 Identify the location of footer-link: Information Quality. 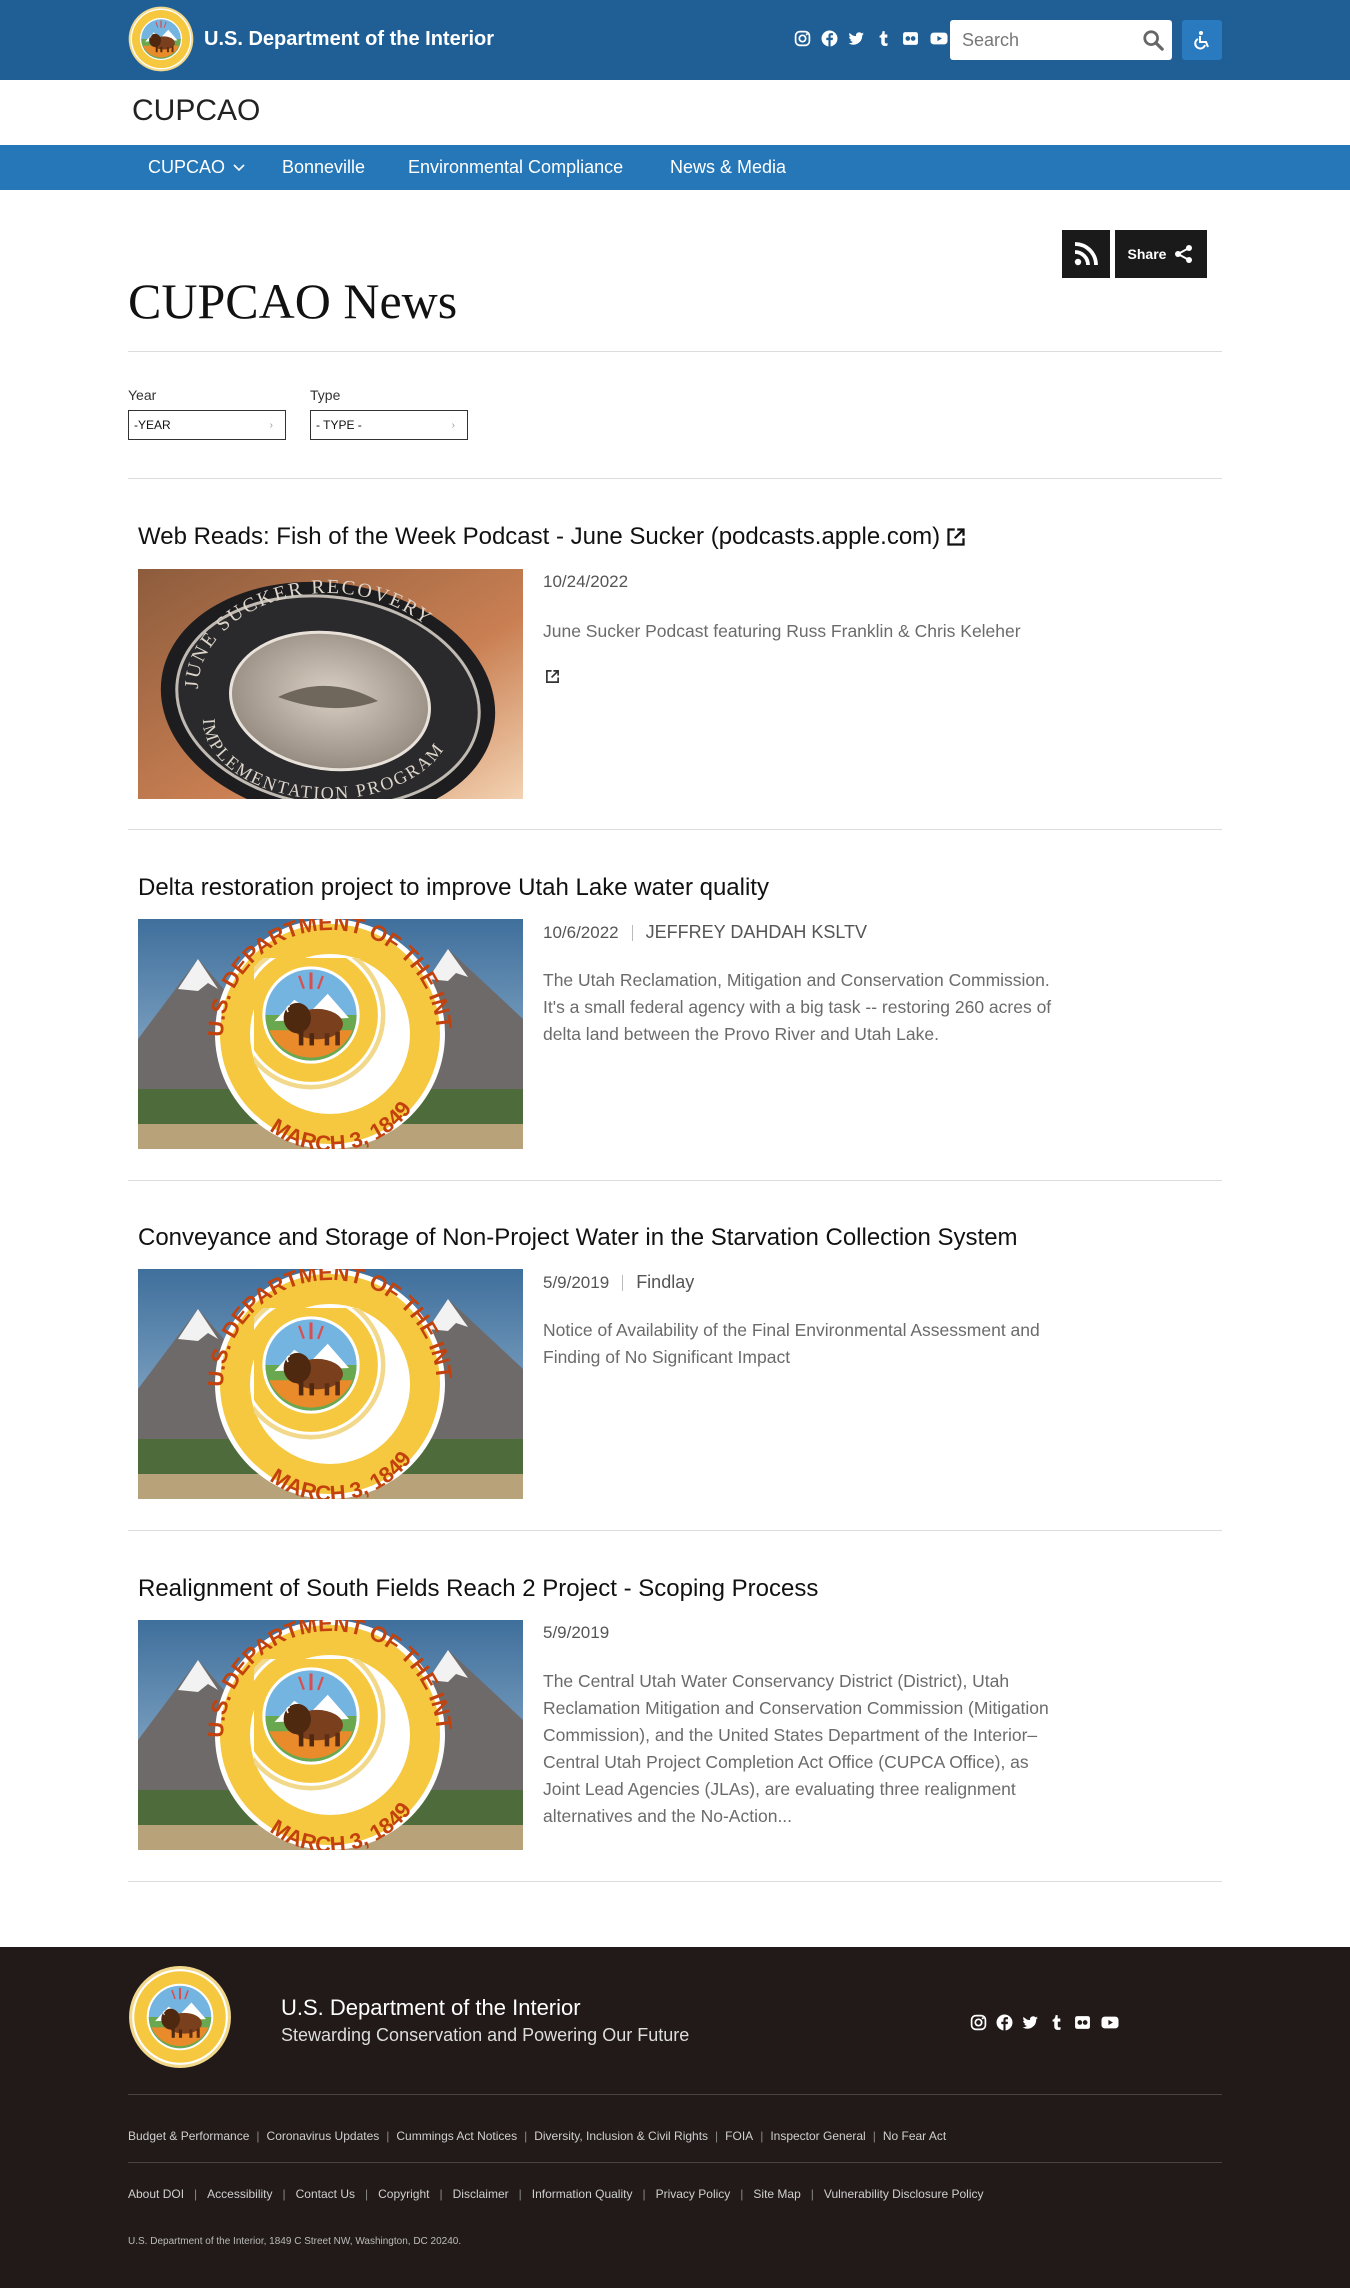
(582, 2194).